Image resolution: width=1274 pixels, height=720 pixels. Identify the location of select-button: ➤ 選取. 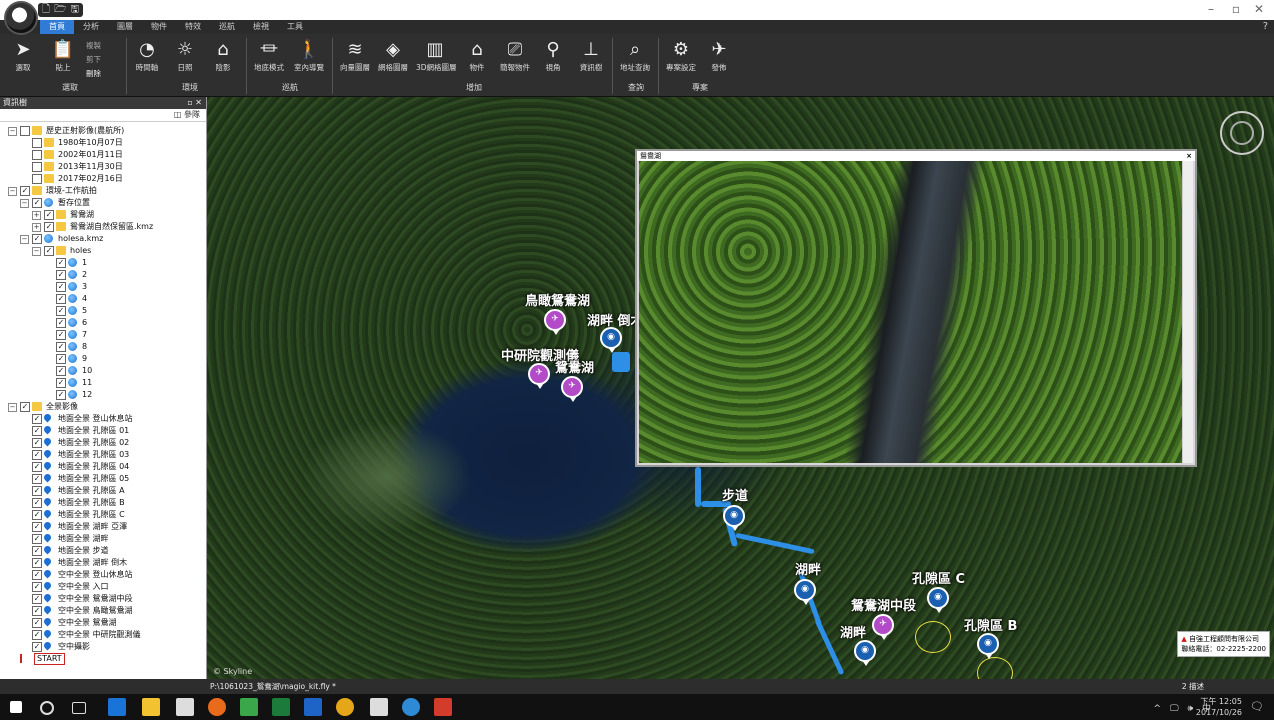
(23, 55).